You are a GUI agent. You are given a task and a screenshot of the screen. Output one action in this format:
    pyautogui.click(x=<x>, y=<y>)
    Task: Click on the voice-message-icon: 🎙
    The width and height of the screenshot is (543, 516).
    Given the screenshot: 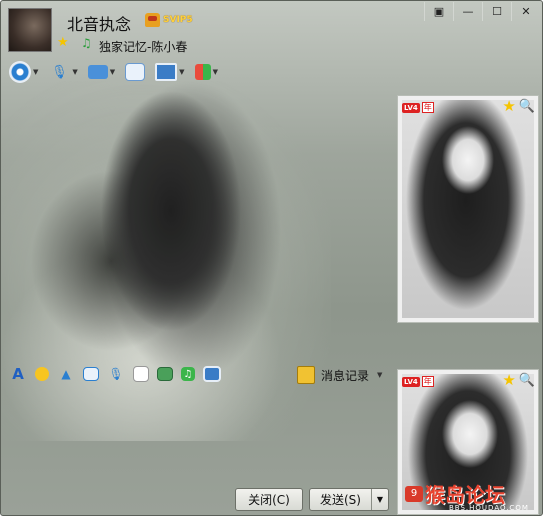 What is the action you would take?
    pyautogui.click(x=116, y=374)
    